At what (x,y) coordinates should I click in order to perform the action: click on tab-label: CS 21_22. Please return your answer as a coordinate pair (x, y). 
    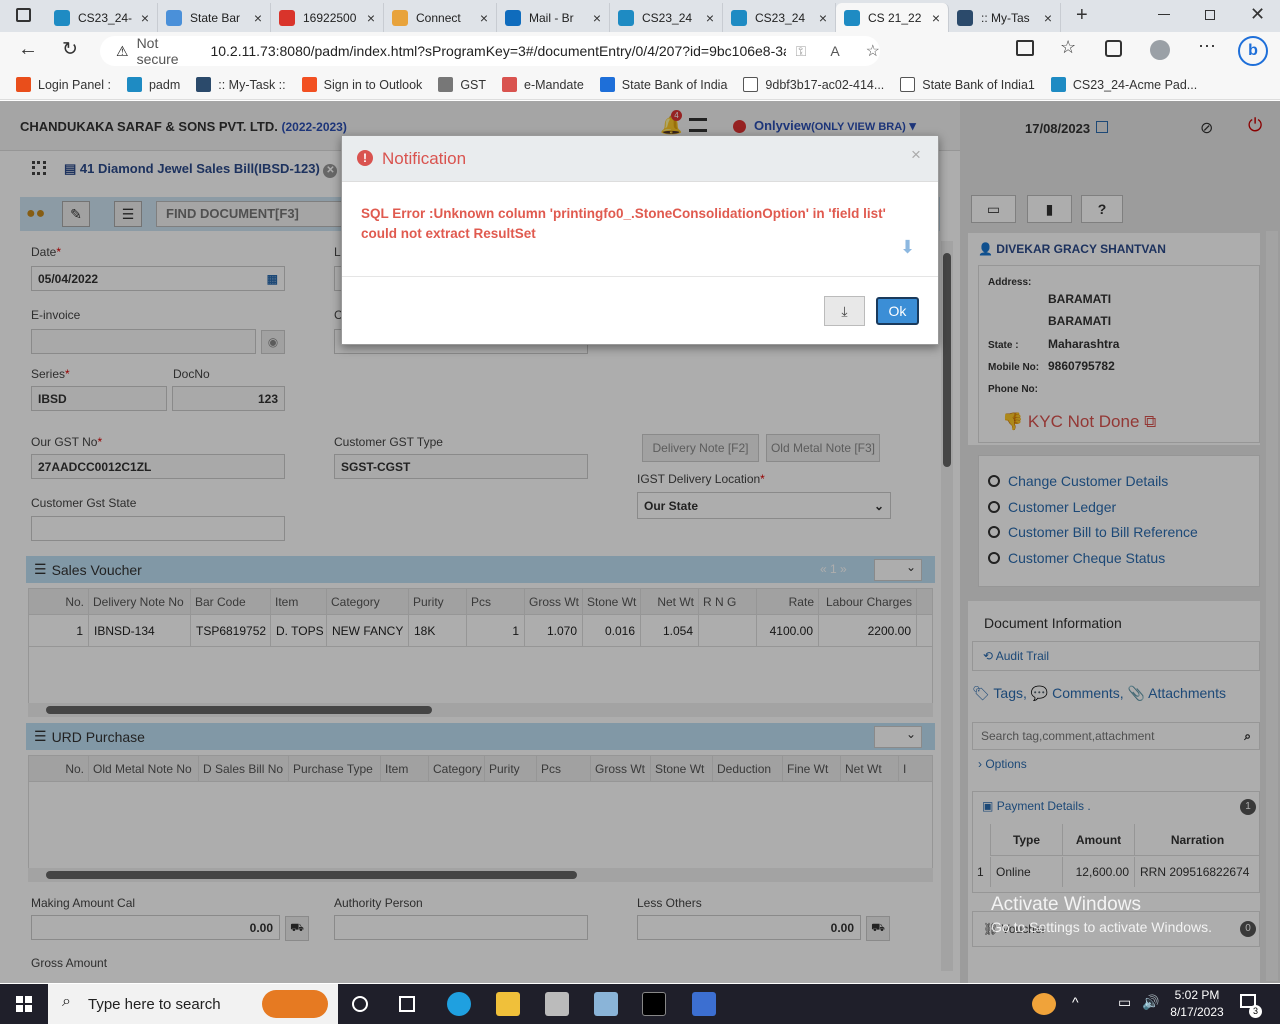
    Looking at the image, I should click on (895, 17).